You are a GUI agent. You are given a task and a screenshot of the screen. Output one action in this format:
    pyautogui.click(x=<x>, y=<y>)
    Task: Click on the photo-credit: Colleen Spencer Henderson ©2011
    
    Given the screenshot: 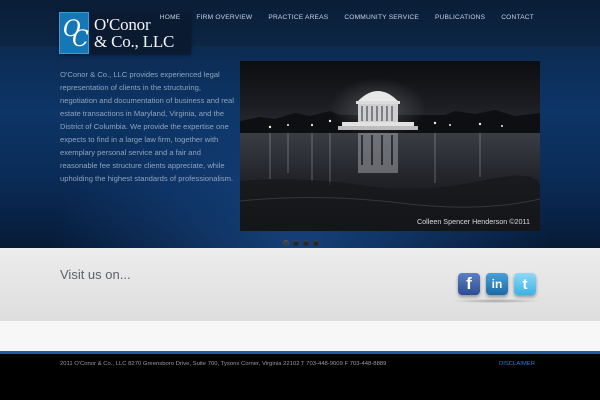 What is the action you would take?
    pyautogui.click(x=473, y=221)
    